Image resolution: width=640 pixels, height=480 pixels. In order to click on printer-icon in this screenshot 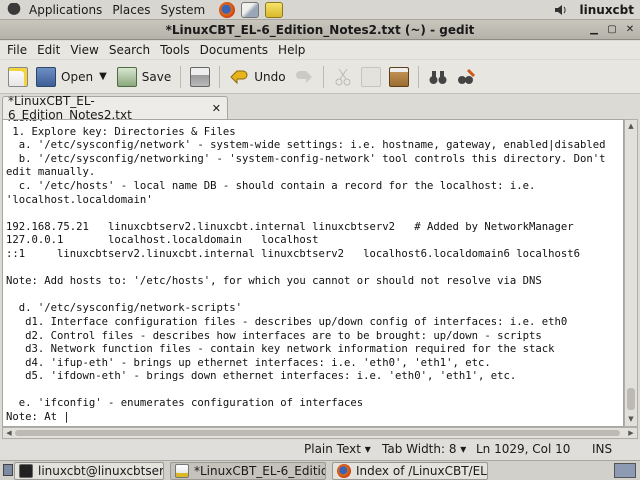, I will do `click(200, 76)`.